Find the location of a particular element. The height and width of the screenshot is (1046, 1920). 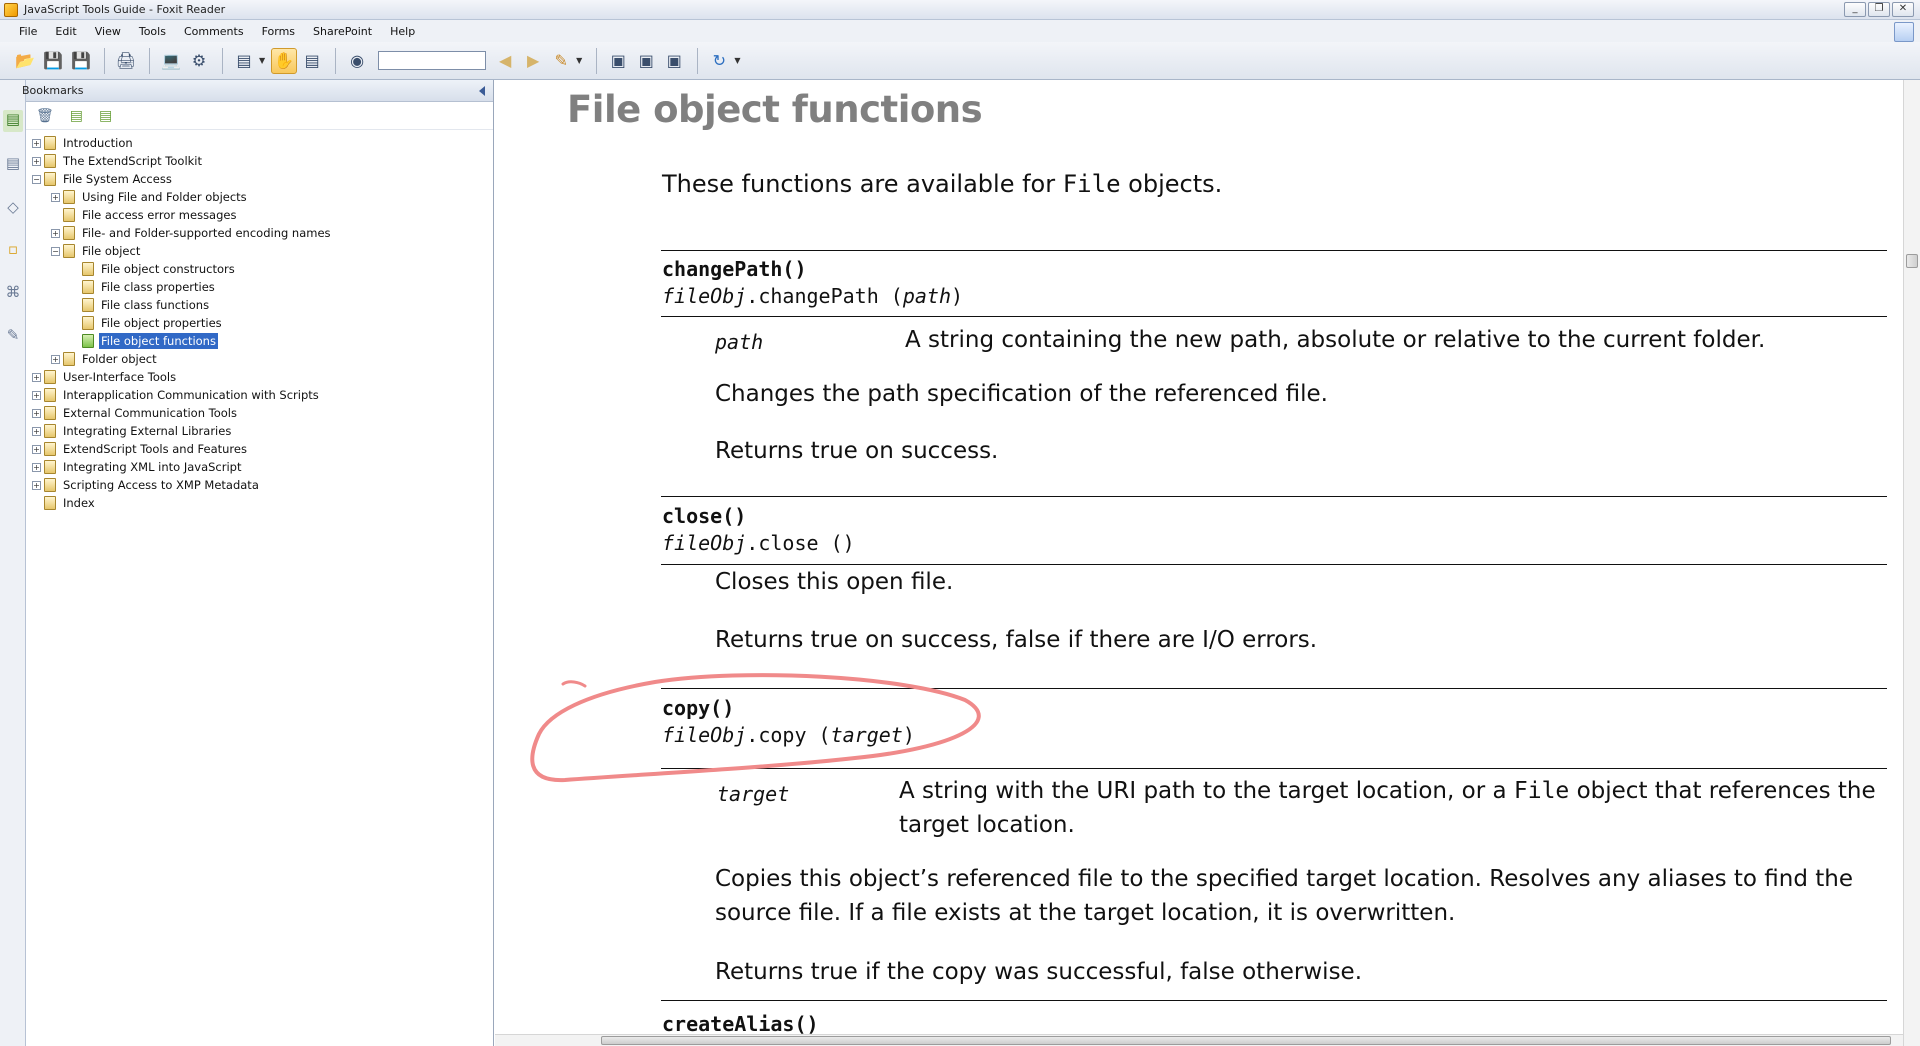

zoom-actual-size-icon: ▣ is located at coordinates (618, 61).